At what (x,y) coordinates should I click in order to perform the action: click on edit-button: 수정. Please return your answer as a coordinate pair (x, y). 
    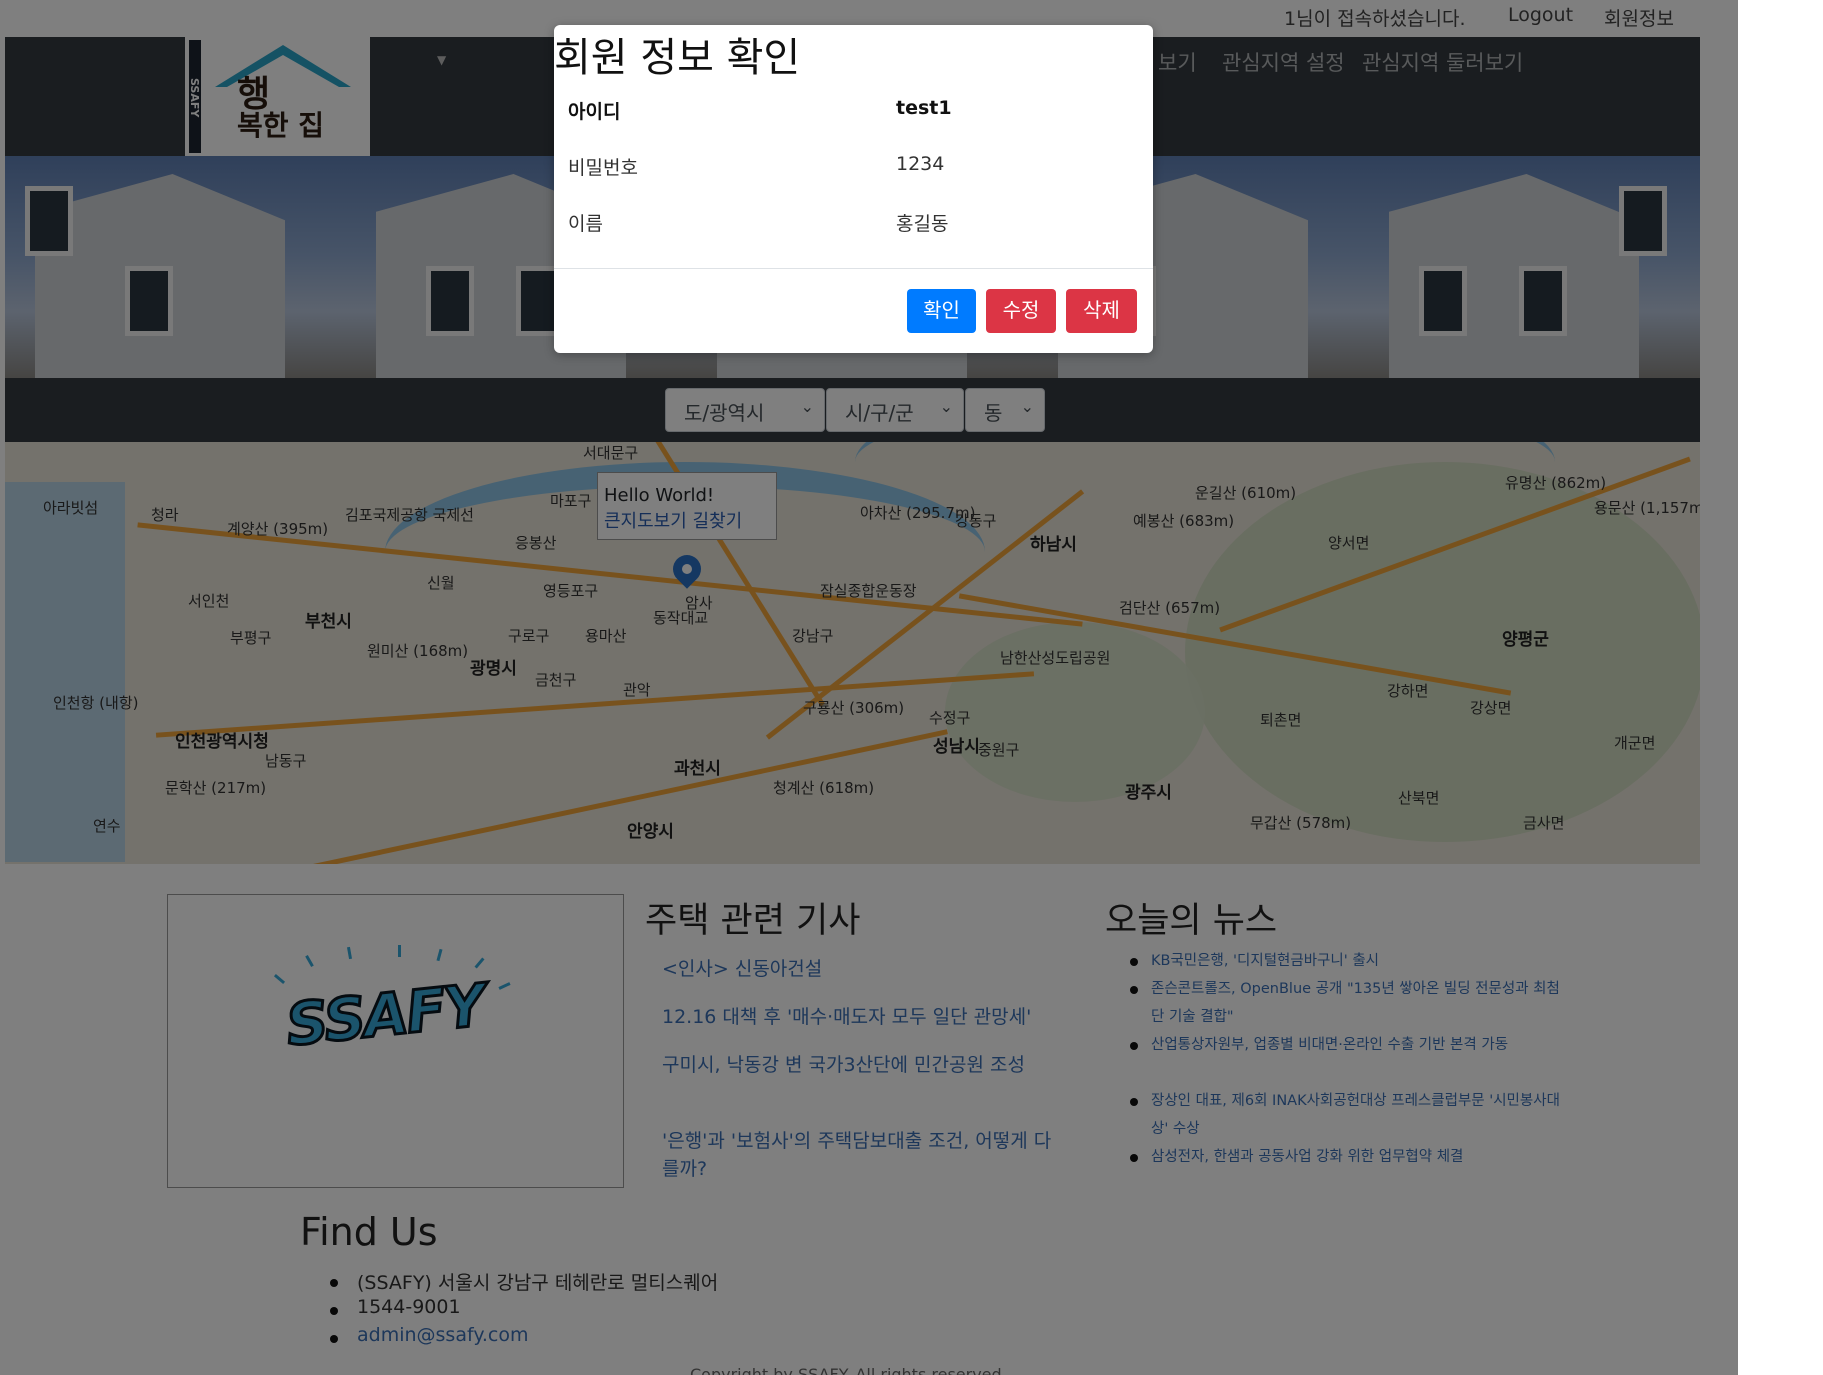
    Looking at the image, I should click on (1021, 311).